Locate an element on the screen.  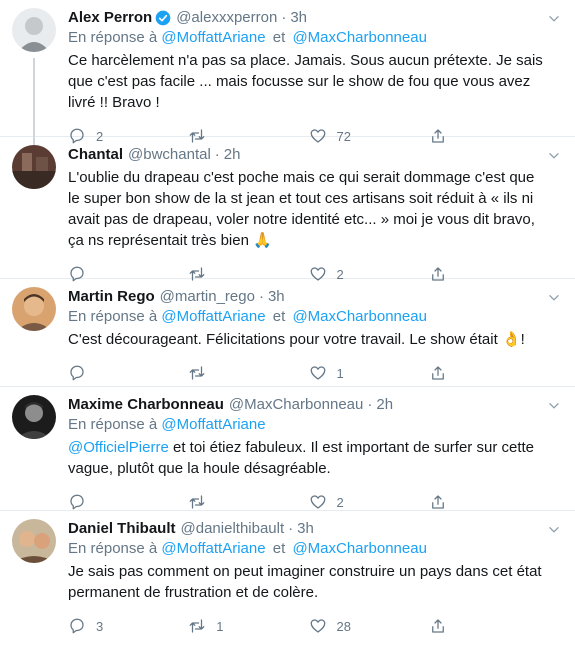
reply-count: 3 is located at coordinates (100, 626).